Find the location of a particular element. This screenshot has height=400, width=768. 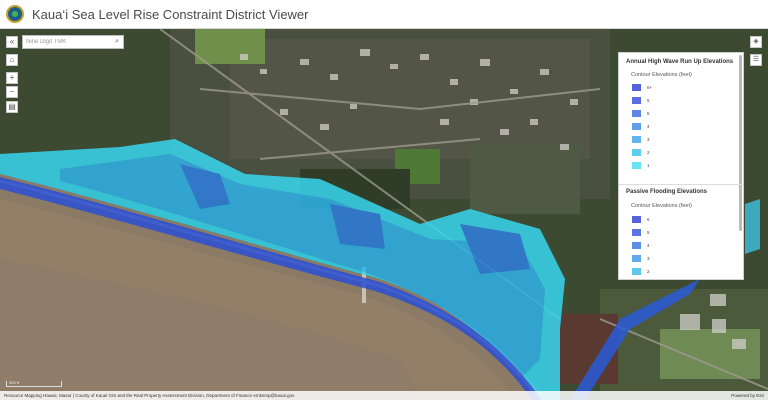

legend-toggle-icon: ☰ is located at coordinates (756, 60).